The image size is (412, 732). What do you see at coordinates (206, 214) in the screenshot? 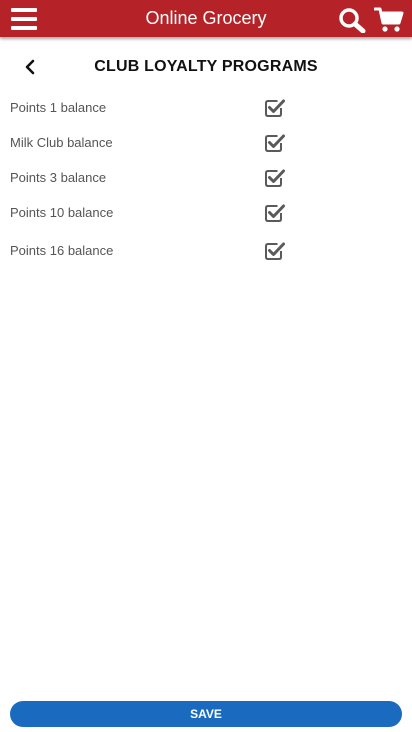
I see `loyalty-program-row: Points 10 balance` at bounding box center [206, 214].